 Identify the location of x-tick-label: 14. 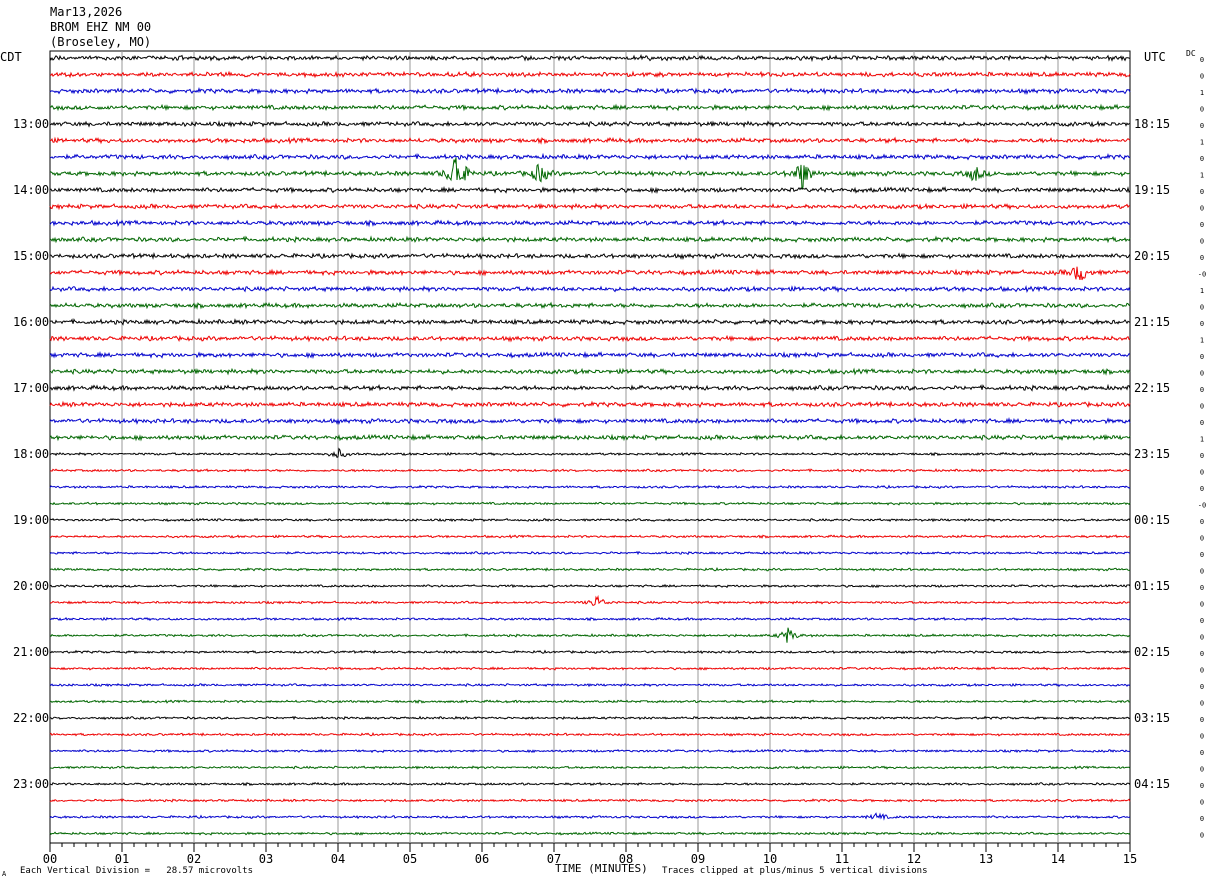
(1058, 859).